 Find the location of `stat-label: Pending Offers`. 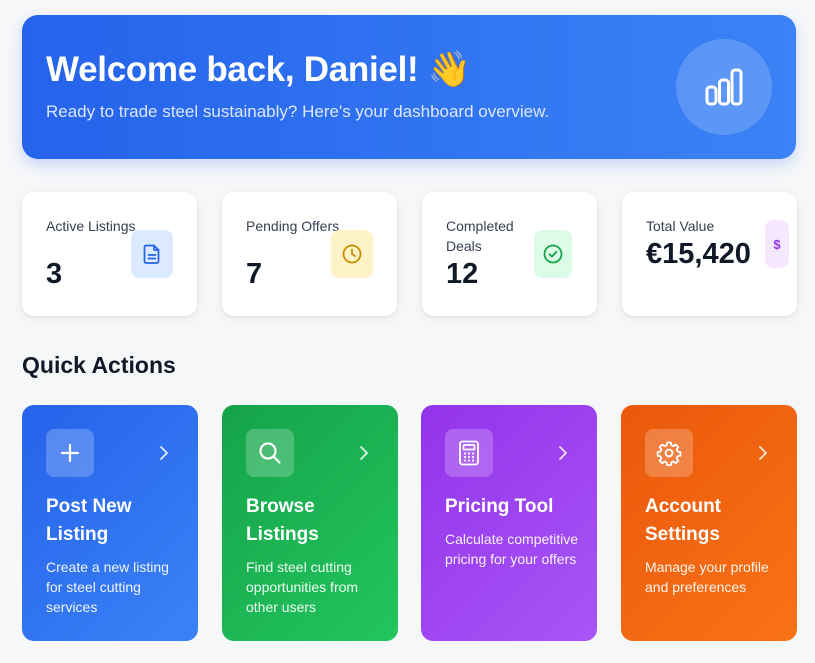

stat-label: Pending Offers is located at coordinates (293, 226).